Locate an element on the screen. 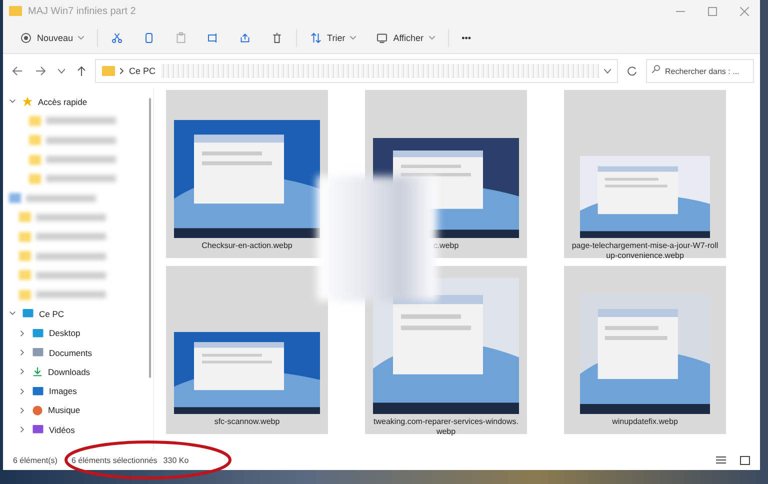  path-segment: Ce PC is located at coordinates (142, 71).